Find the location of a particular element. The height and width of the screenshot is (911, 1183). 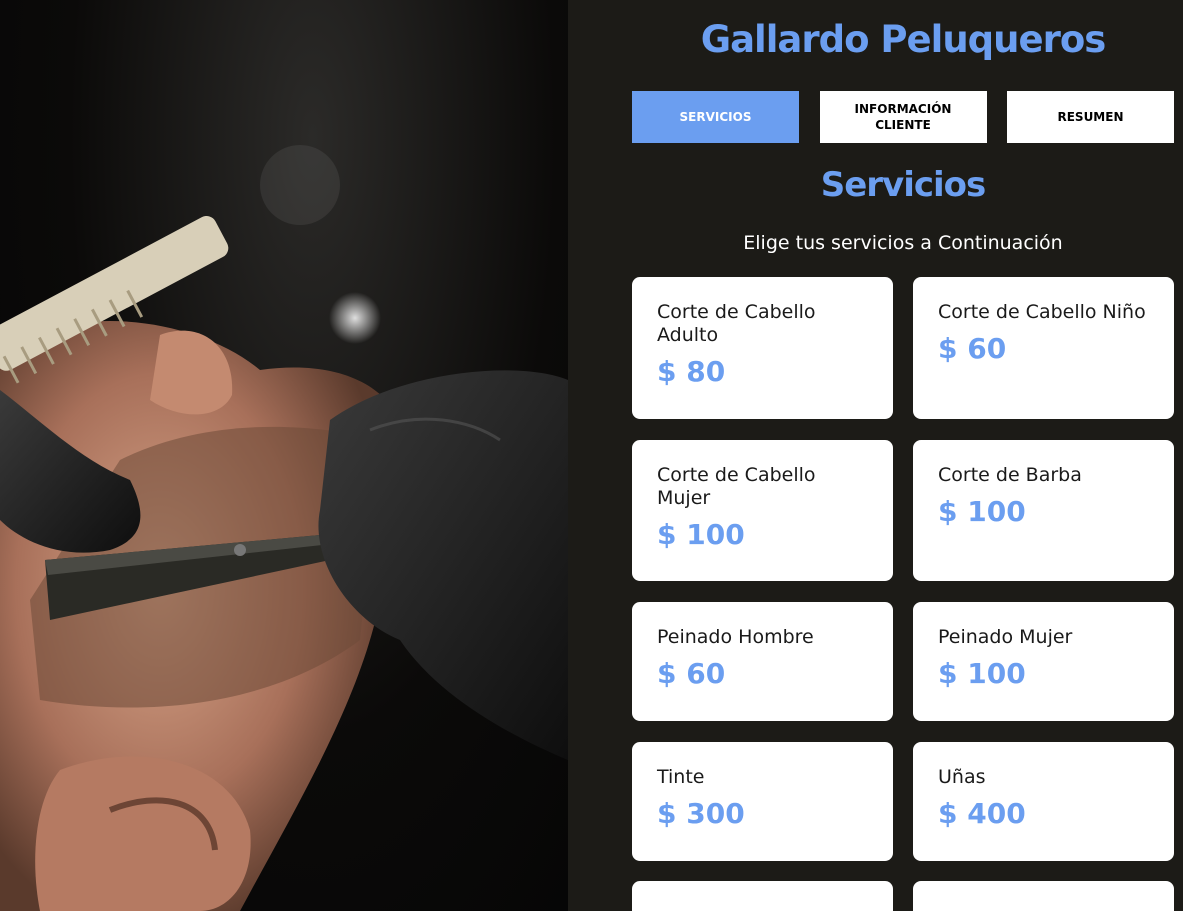

service-price: $ 400 is located at coordinates (982, 813).